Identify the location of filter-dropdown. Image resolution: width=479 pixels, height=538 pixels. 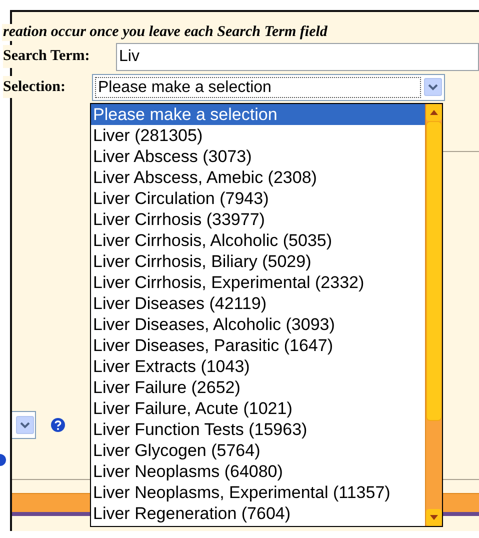
(24, 425).